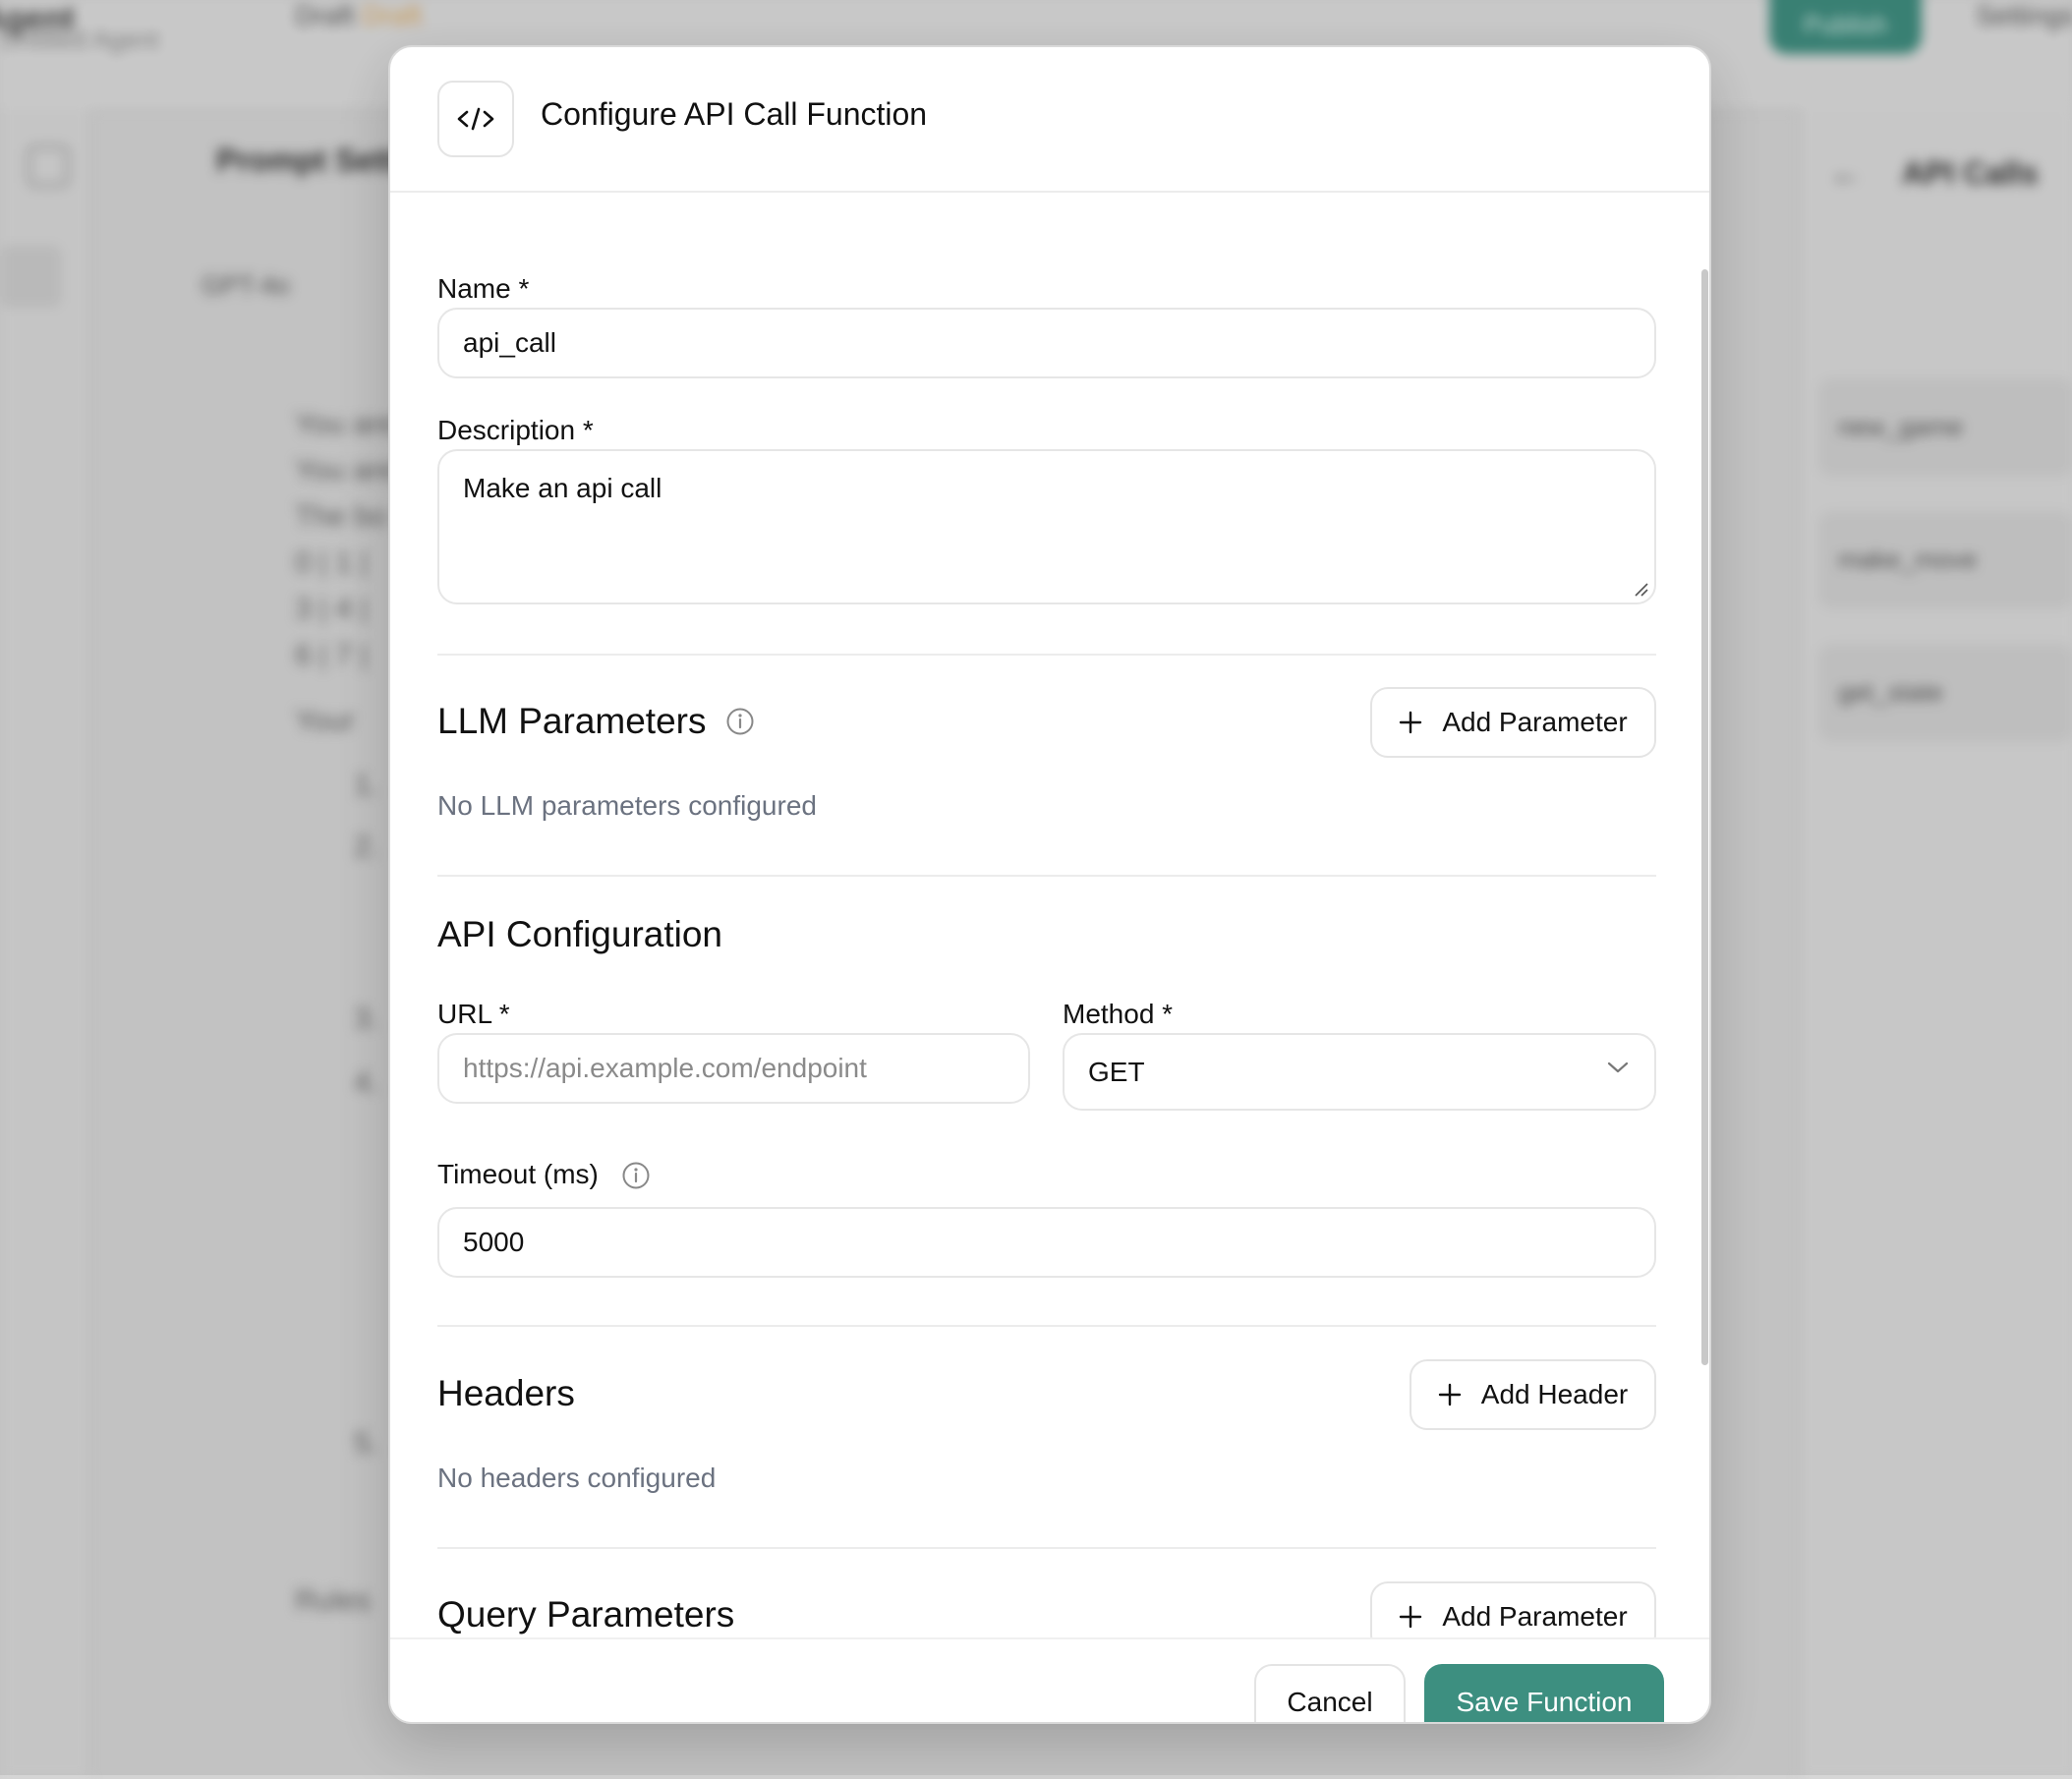 This screenshot has width=2072, height=1779. I want to click on method-select: GET, so click(1359, 1072).